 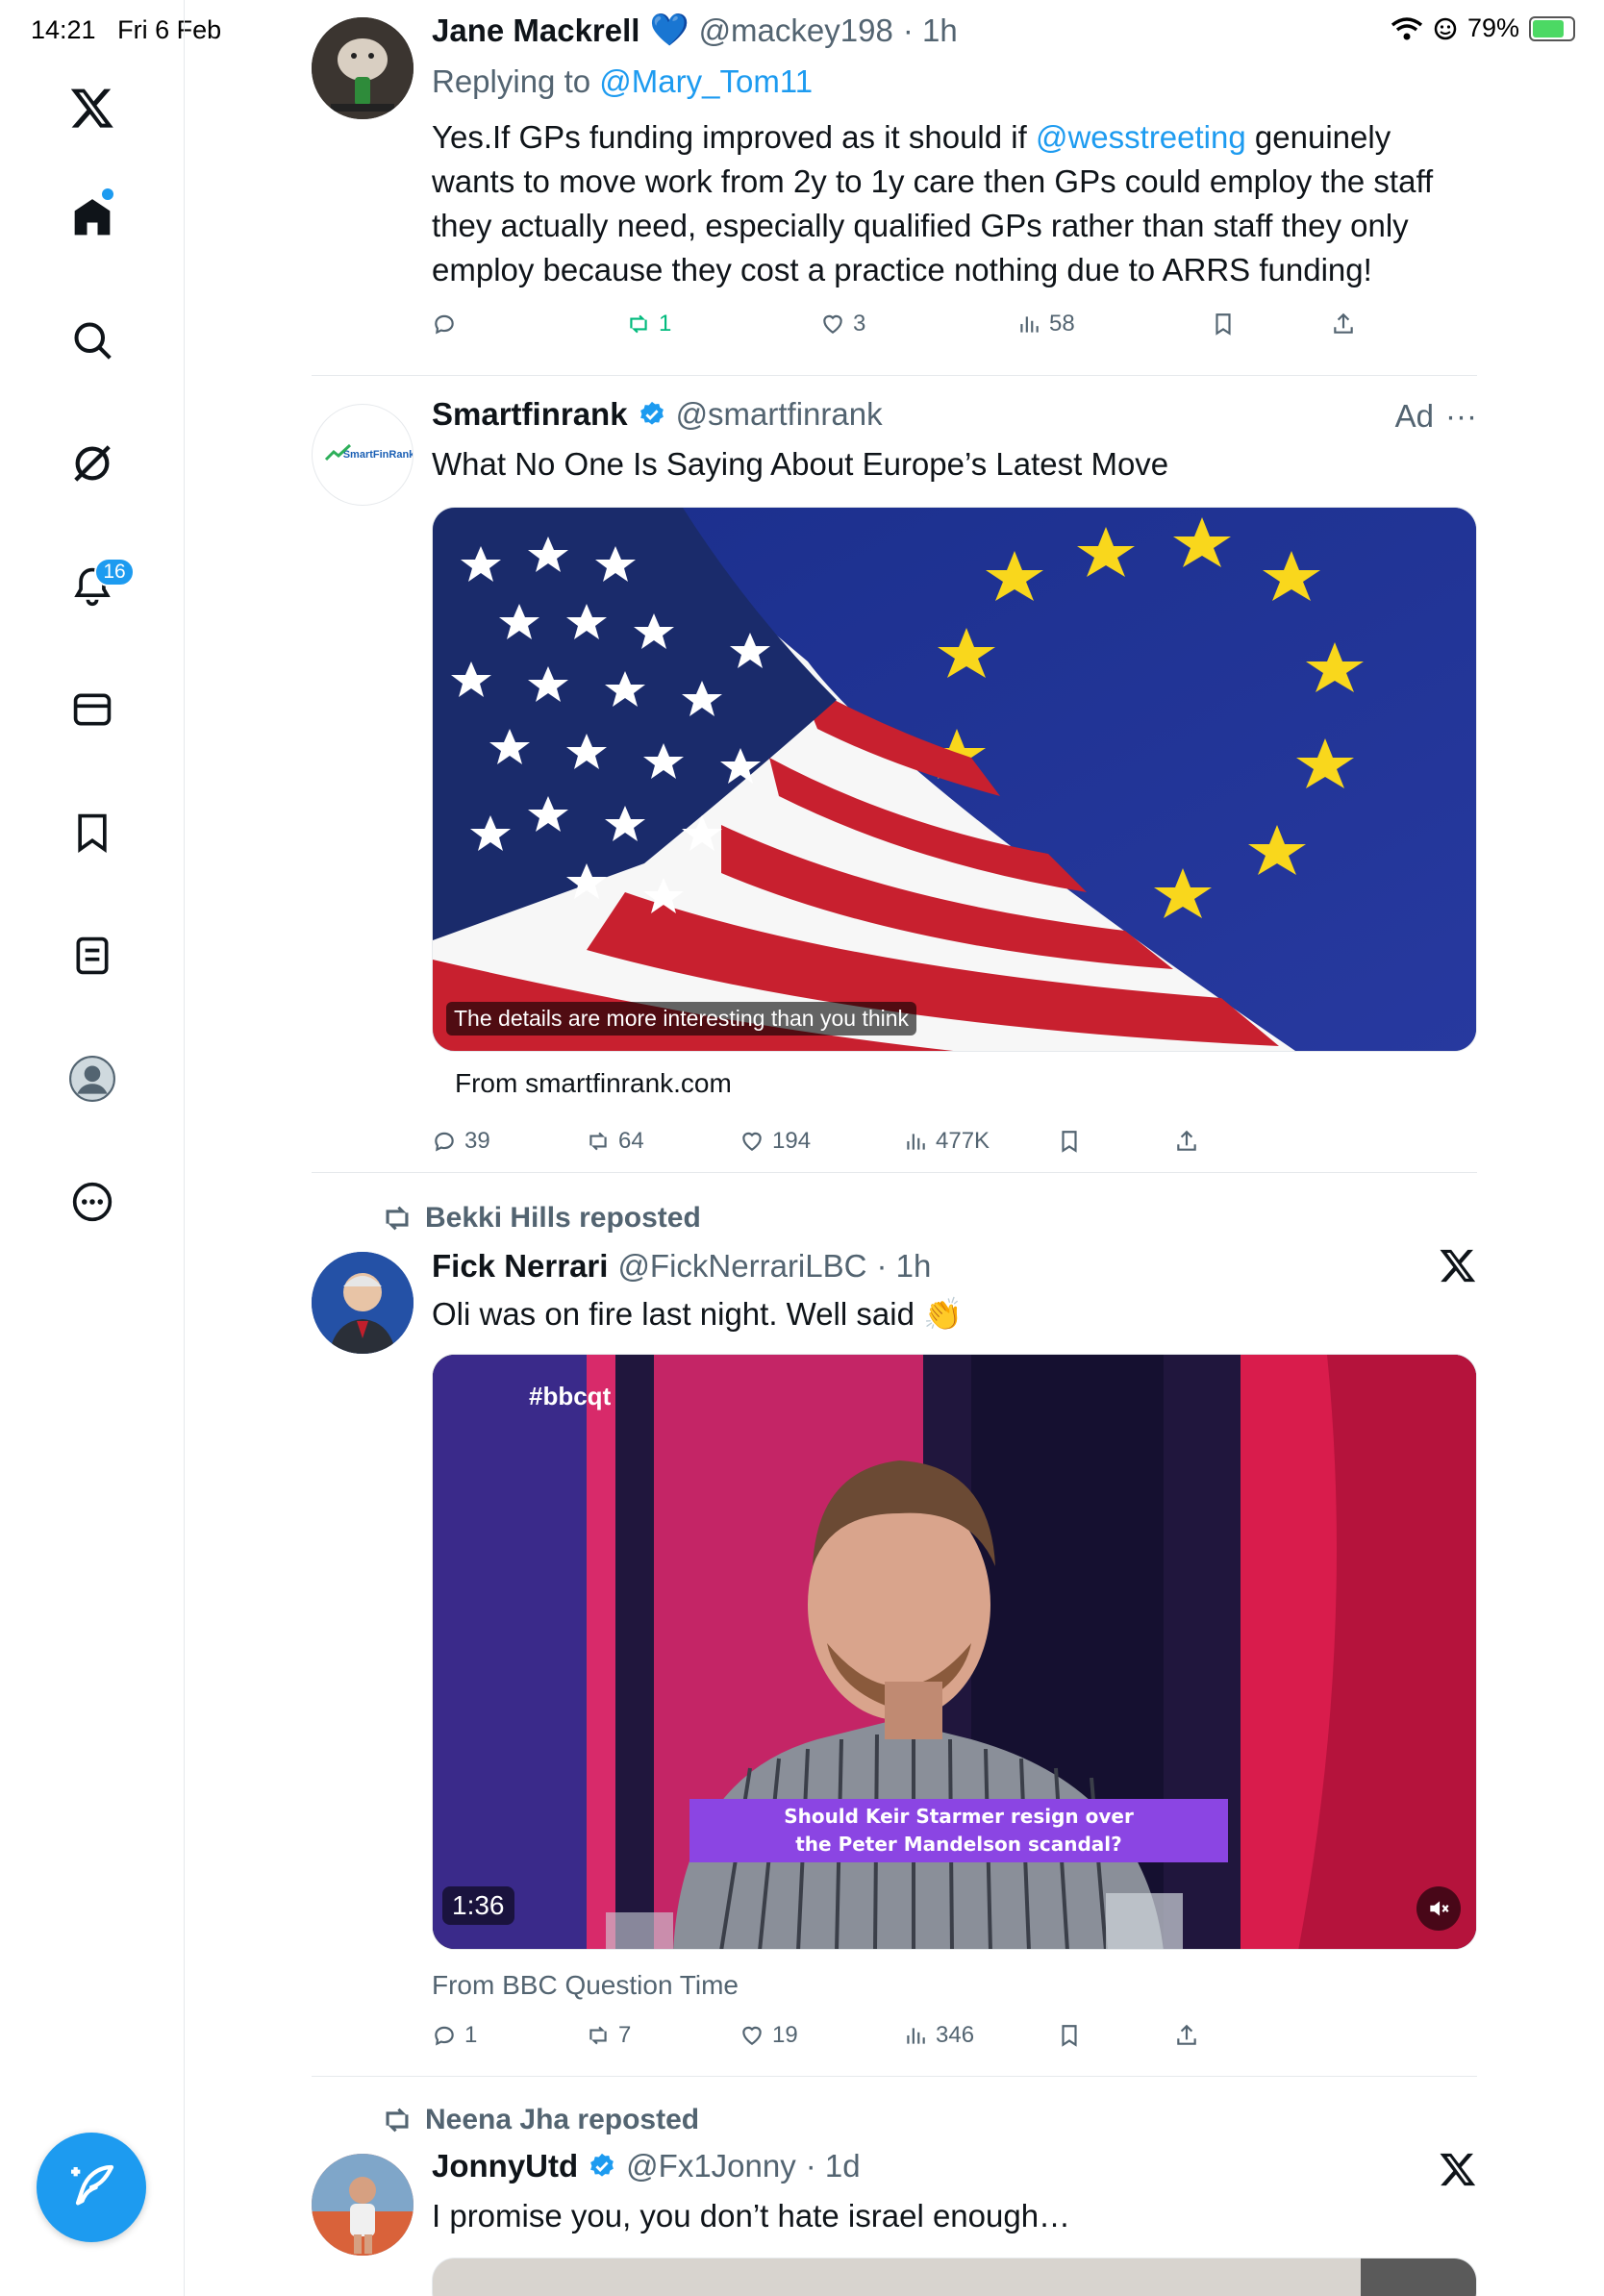 What do you see at coordinates (954, 2277) in the screenshot?
I see `tweet-media-image` at bounding box center [954, 2277].